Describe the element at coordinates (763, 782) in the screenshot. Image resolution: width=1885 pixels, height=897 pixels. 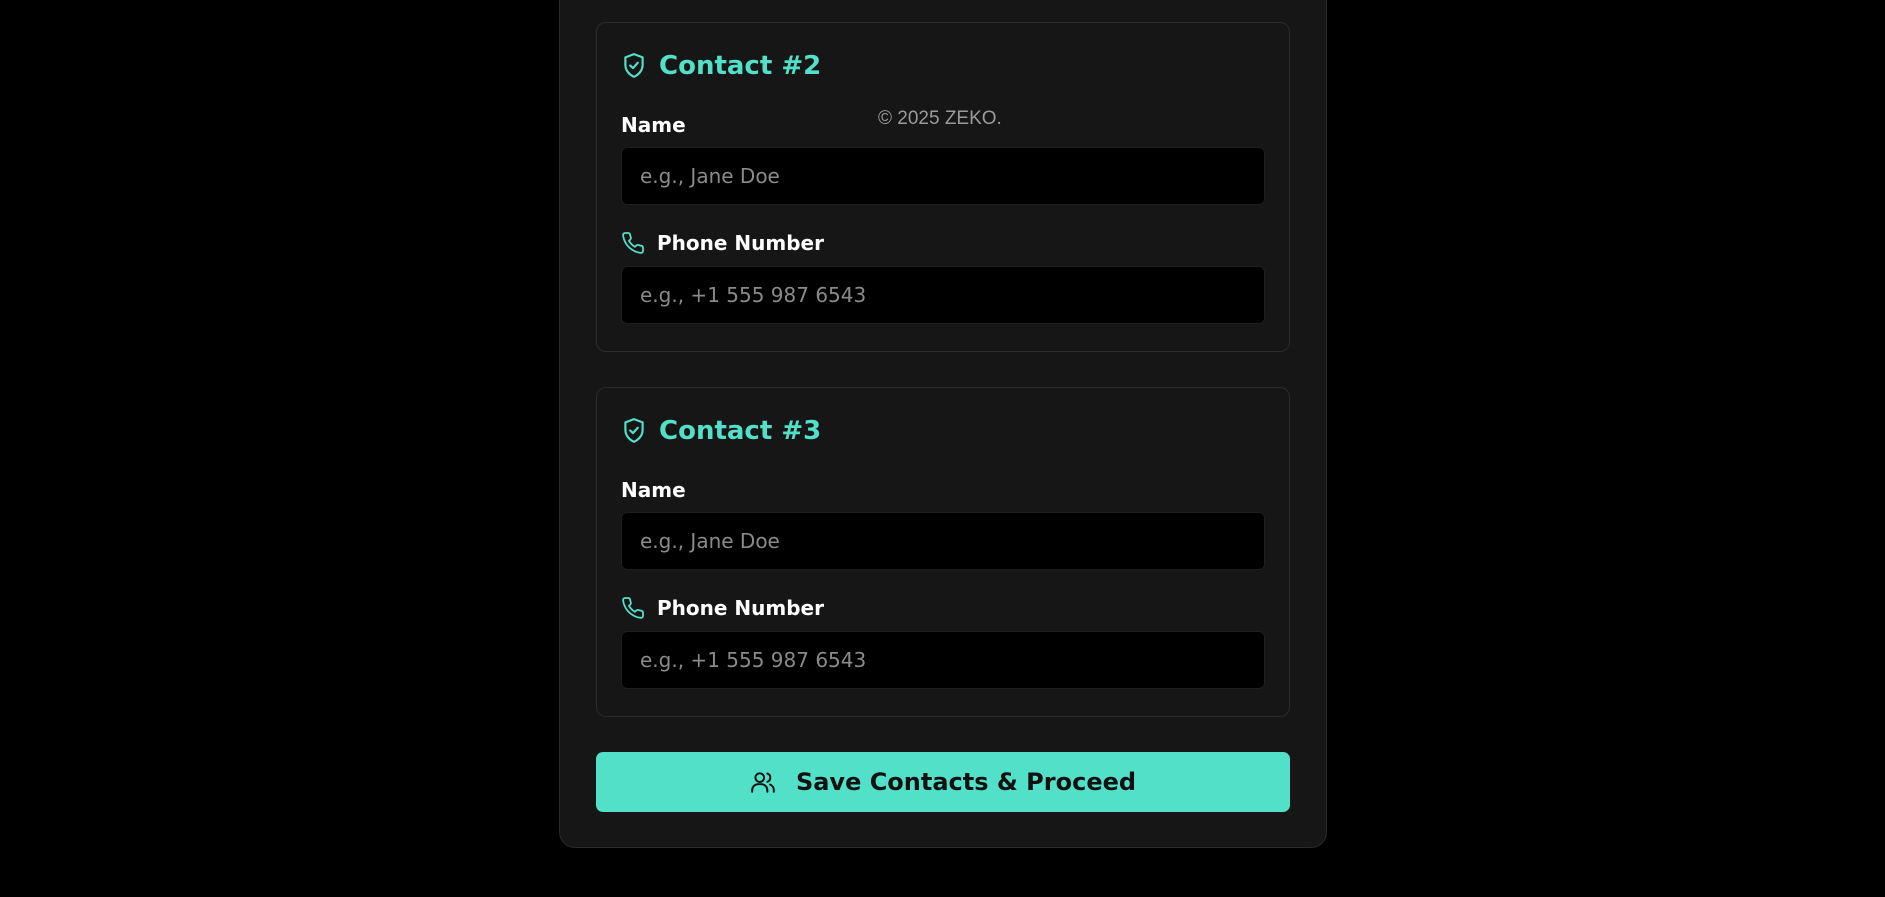
I see `users-icon` at that location.